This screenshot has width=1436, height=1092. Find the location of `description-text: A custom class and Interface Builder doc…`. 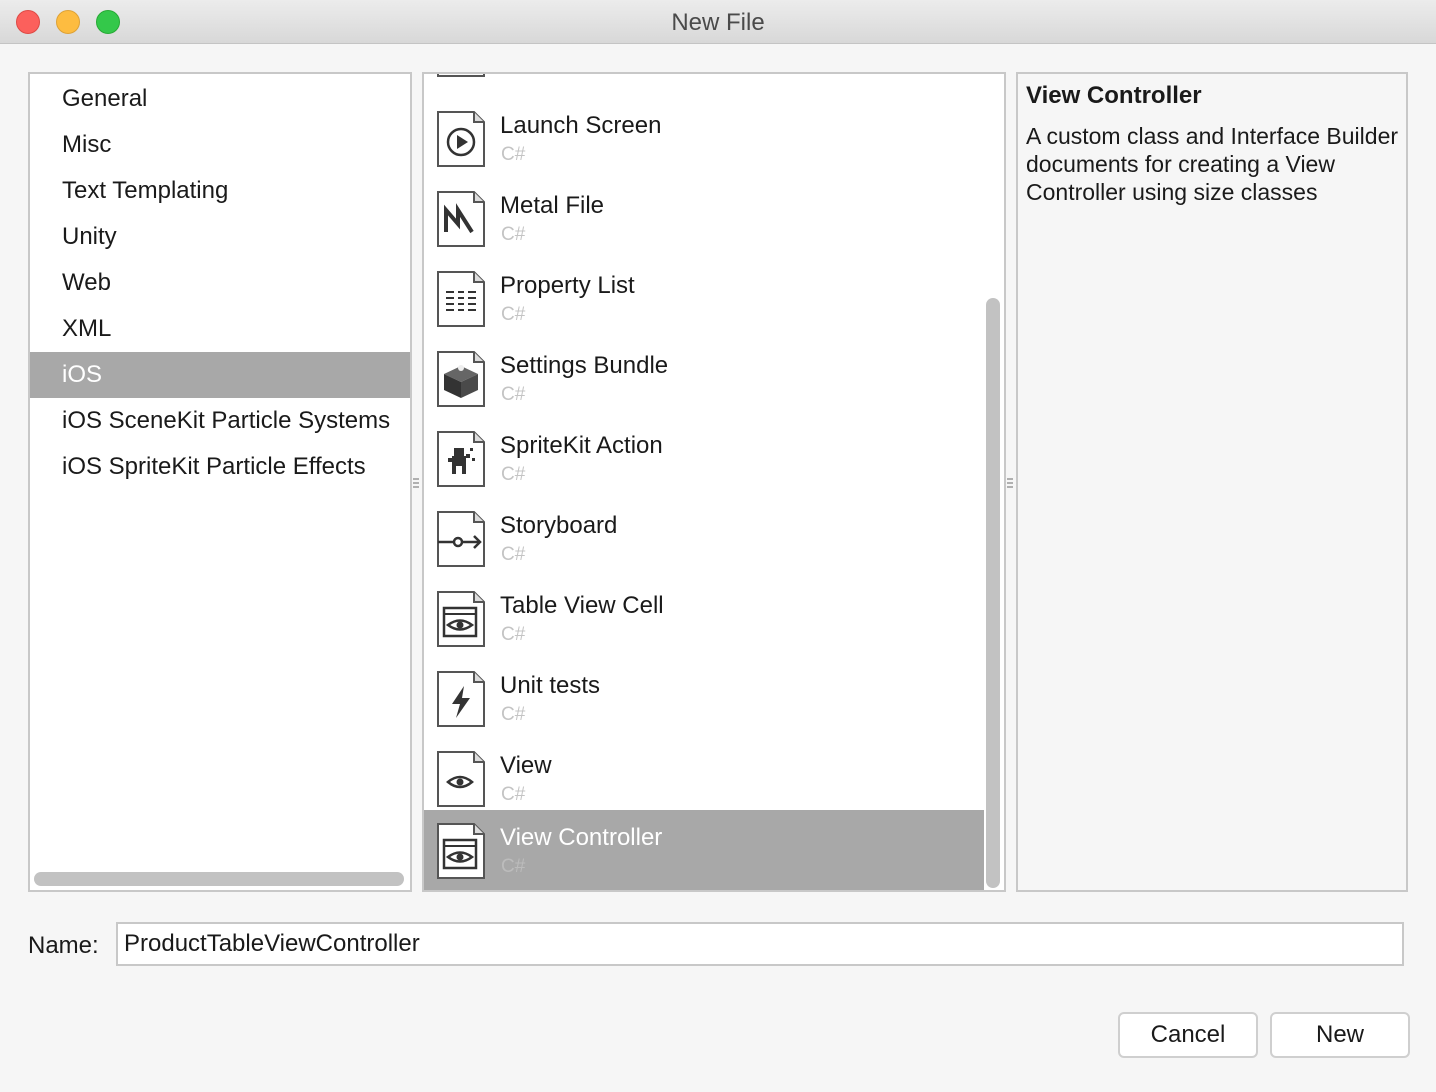

description-text: A custom class and Interface Builder doc… is located at coordinates (1212, 164).